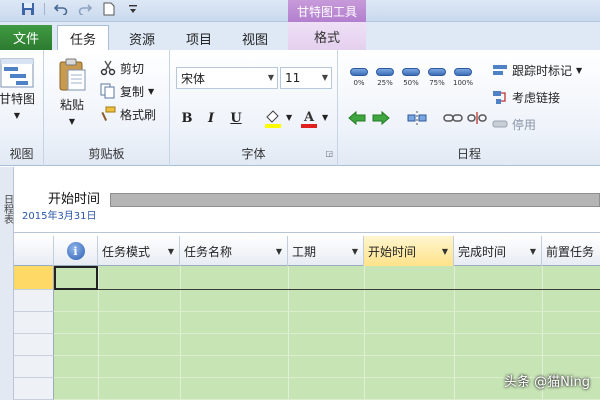 Image resolution: width=600 pixels, height=400 pixels. I want to click on column-header-duration: 工期 ▼, so click(326, 251).